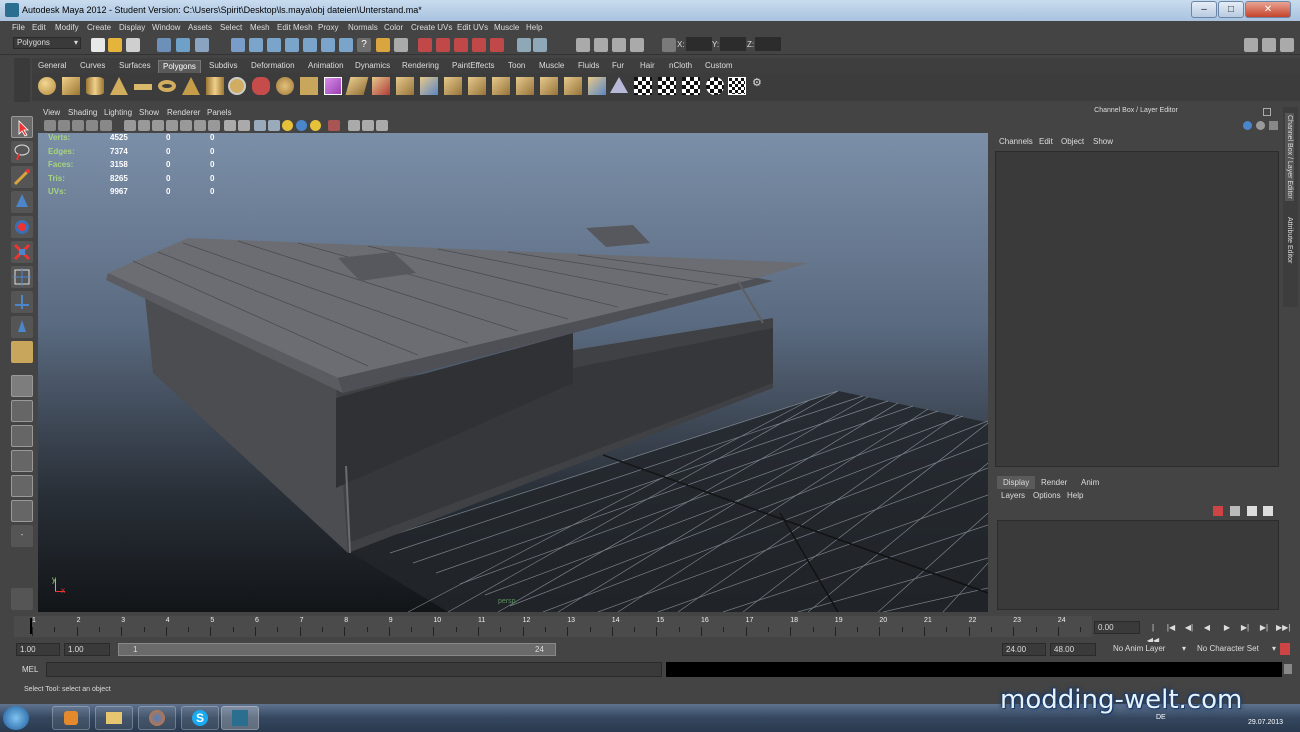 The width and height of the screenshot is (1300, 732). What do you see at coordinates (425, 45) in the screenshot?
I see `render-view-icon` at bounding box center [425, 45].